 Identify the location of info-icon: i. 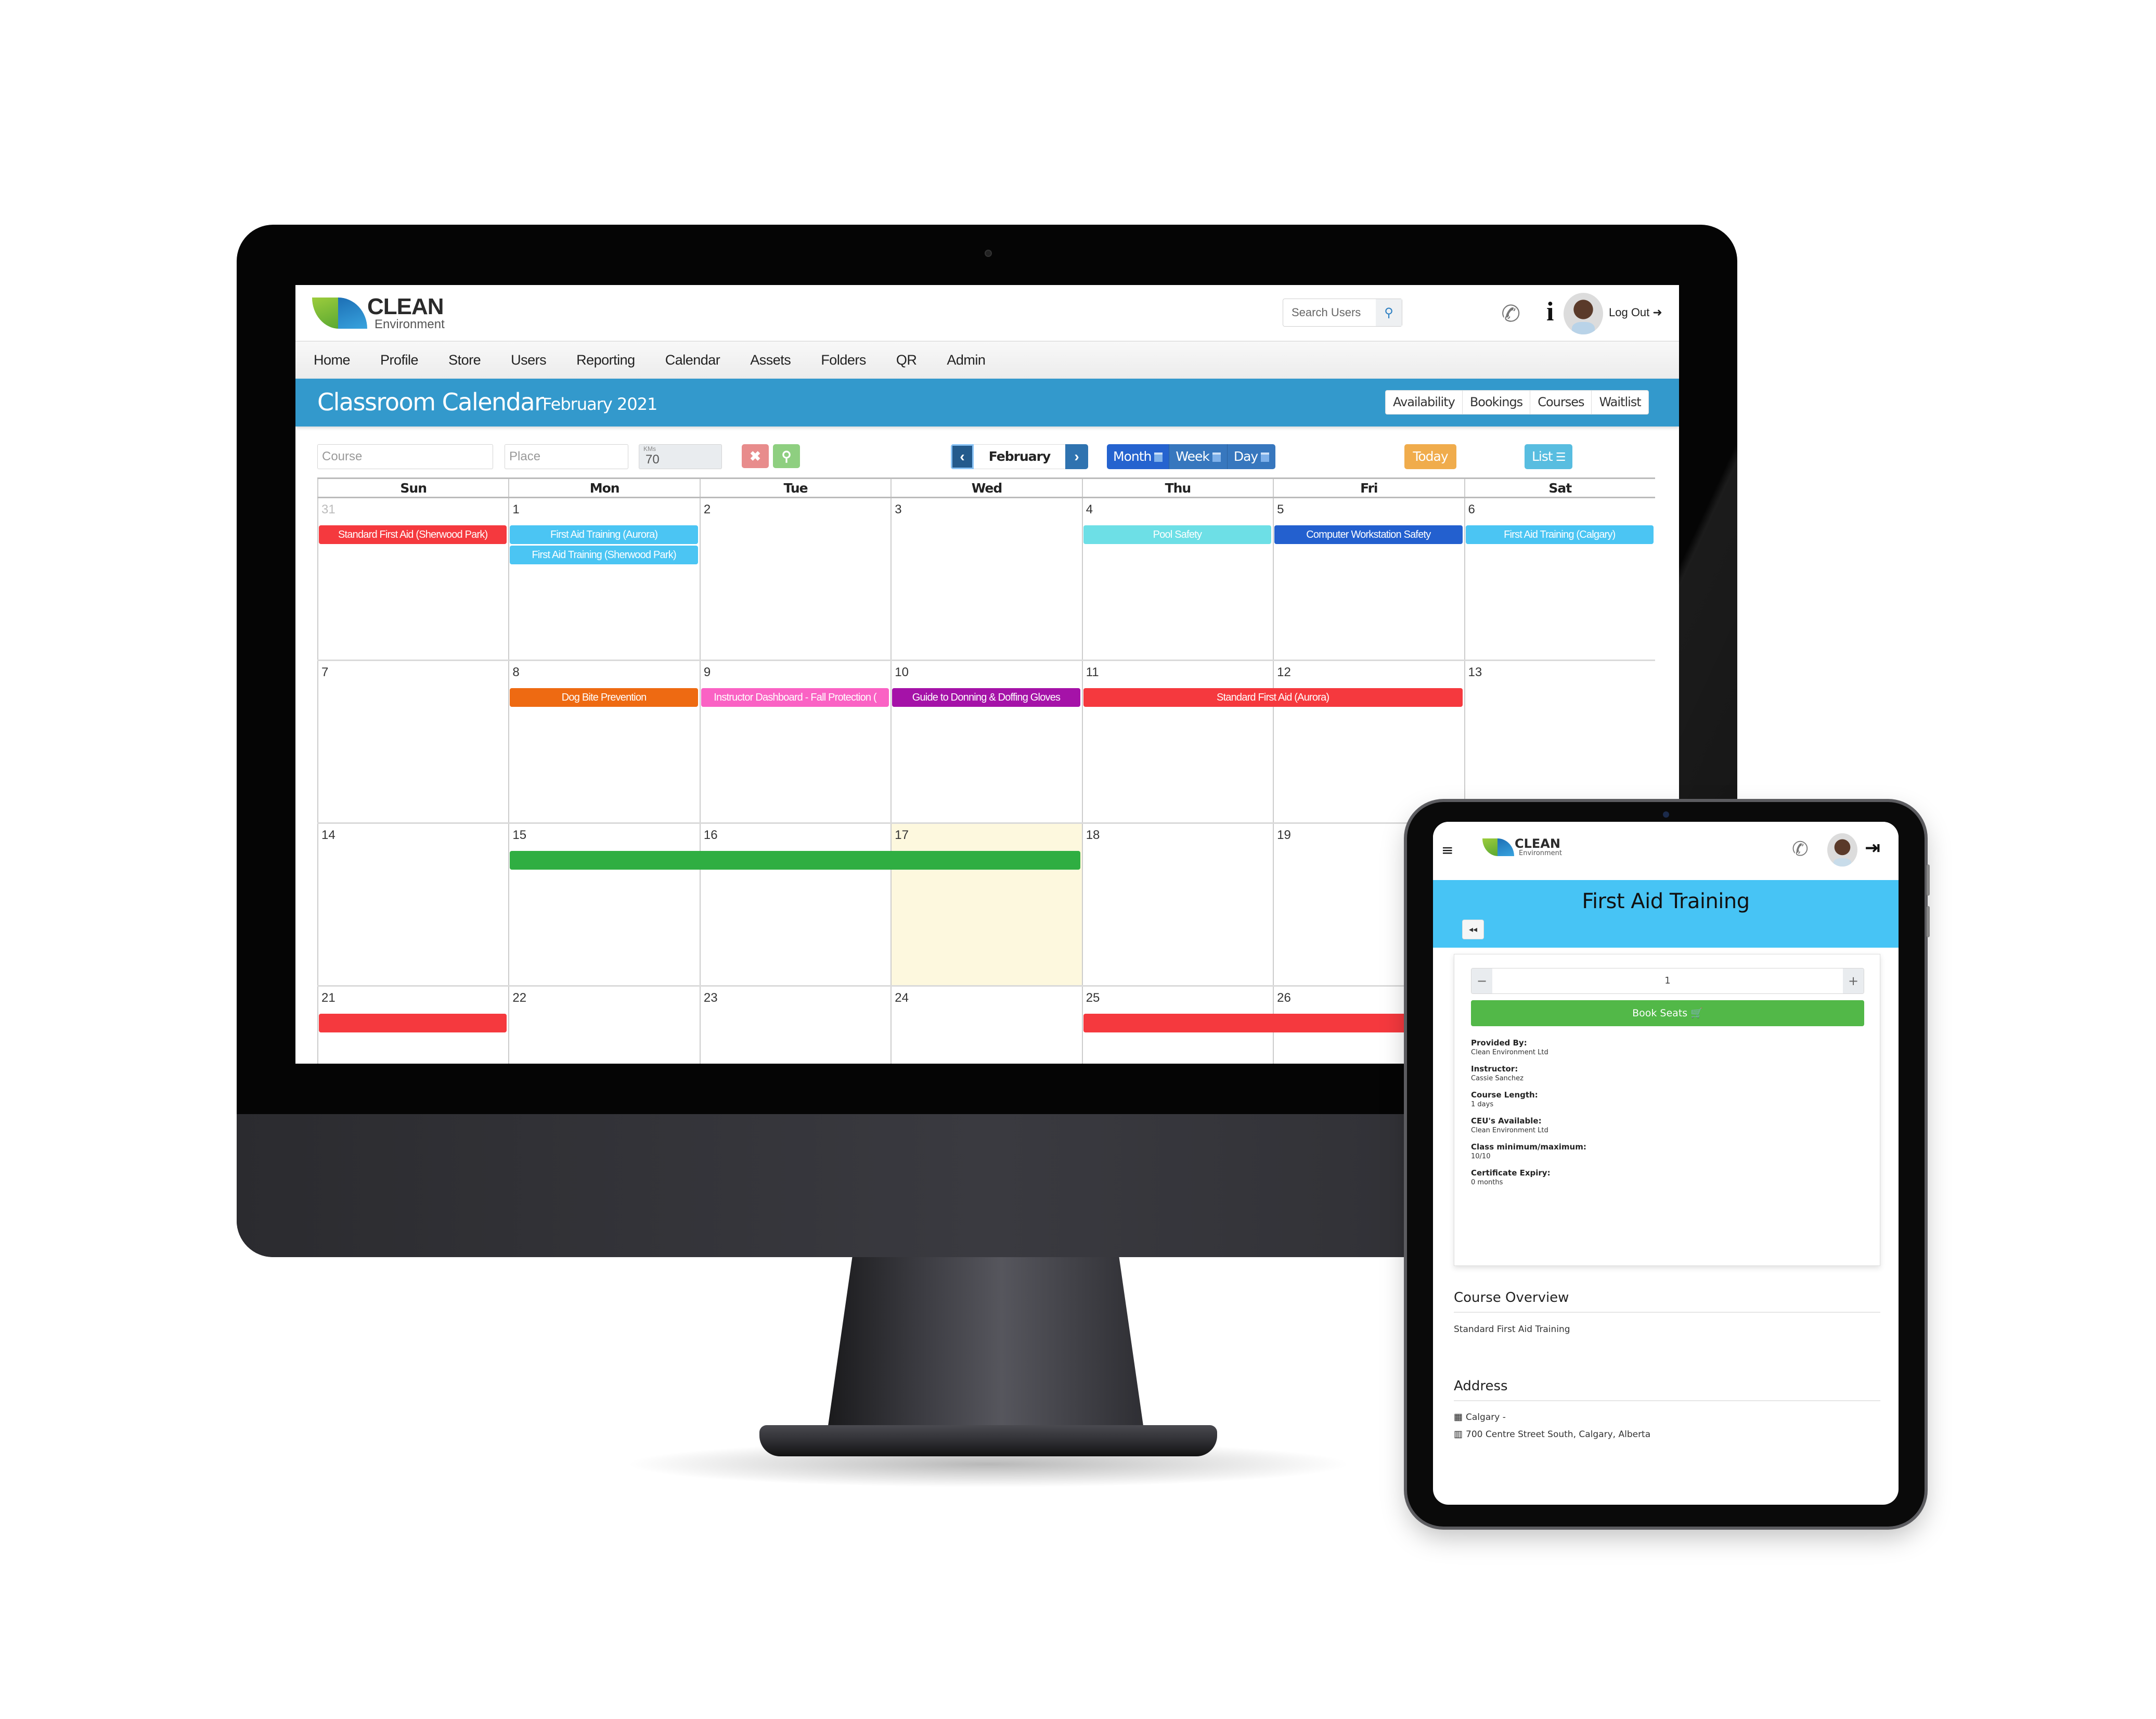
(1550, 311).